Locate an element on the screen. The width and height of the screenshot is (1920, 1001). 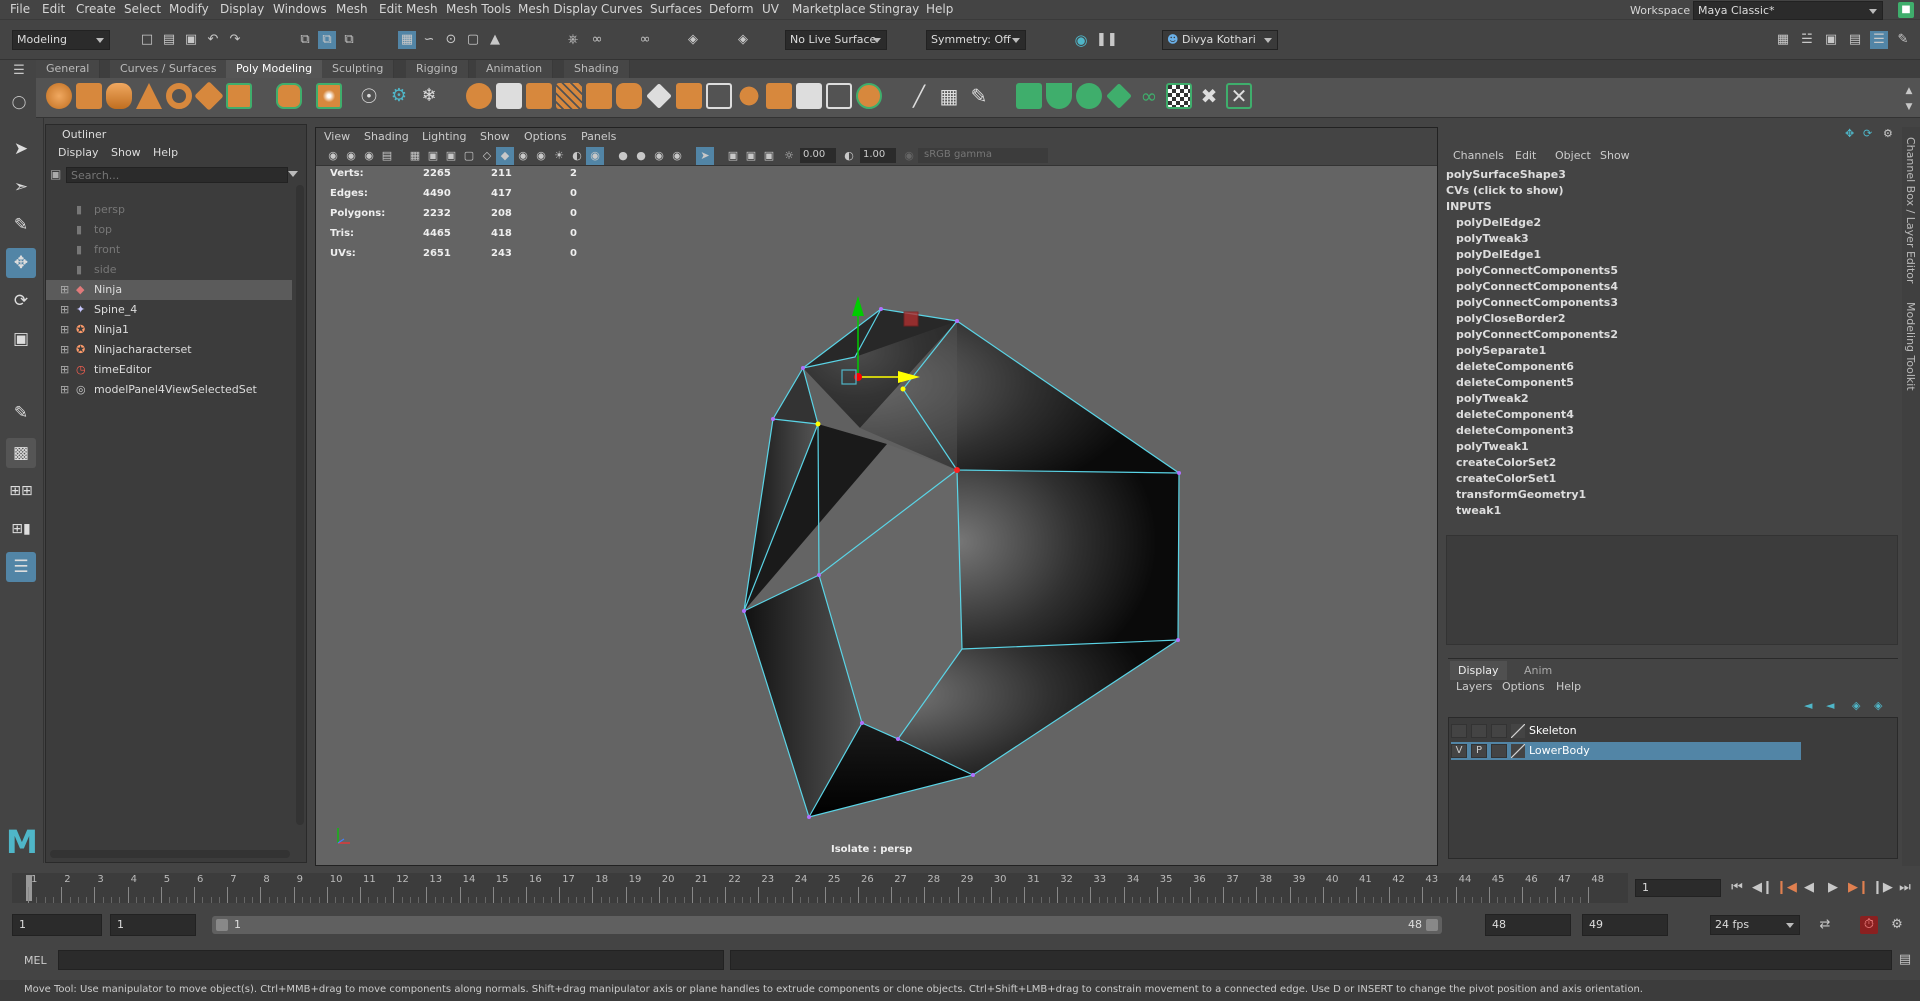
outliner-item-side: ▮ side is located at coordinates (169, 270).